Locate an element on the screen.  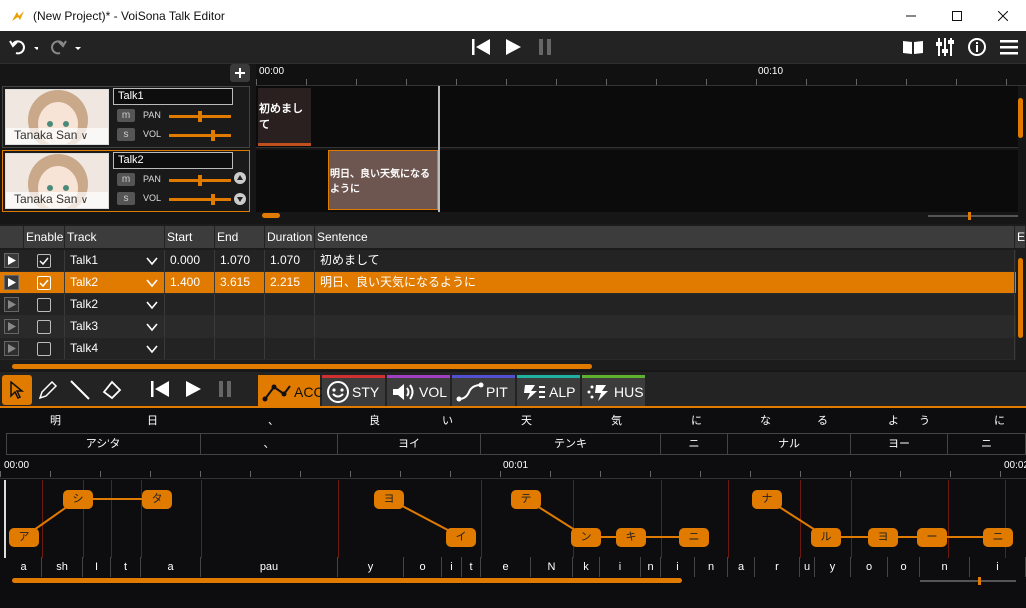
editor-pause-button is located at coordinates (227, 391).